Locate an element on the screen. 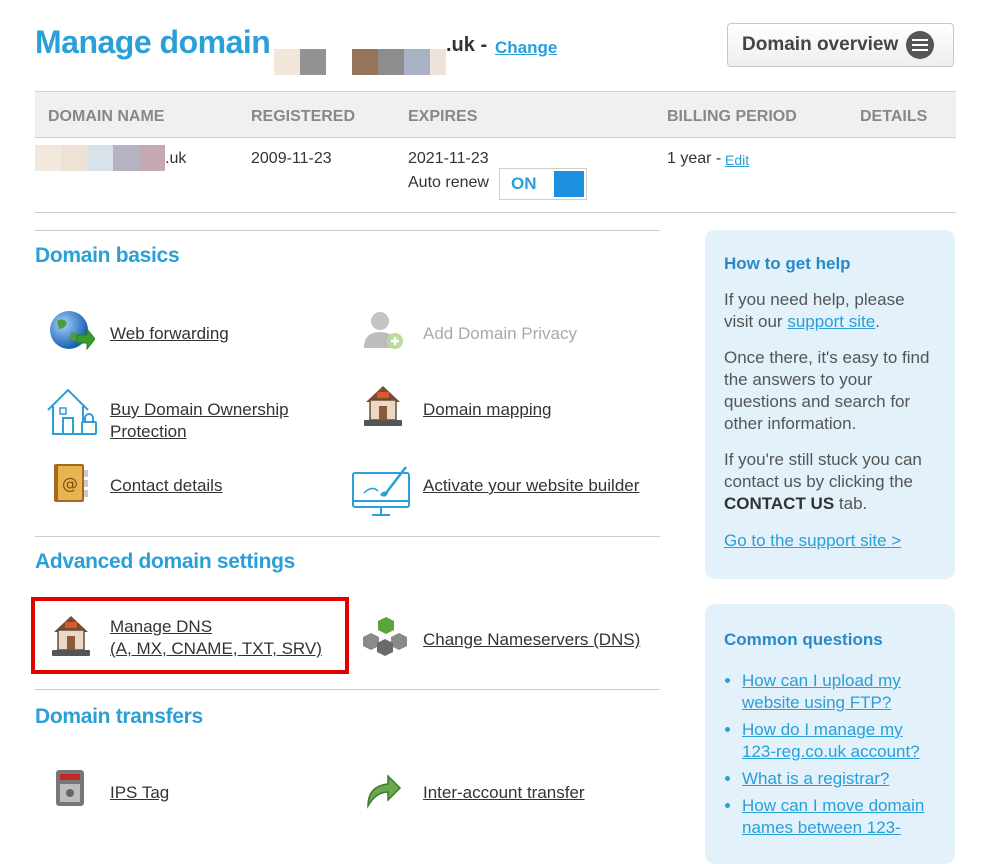 This screenshot has width=984, height=864. help-text-end: tab. is located at coordinates (853, 503).